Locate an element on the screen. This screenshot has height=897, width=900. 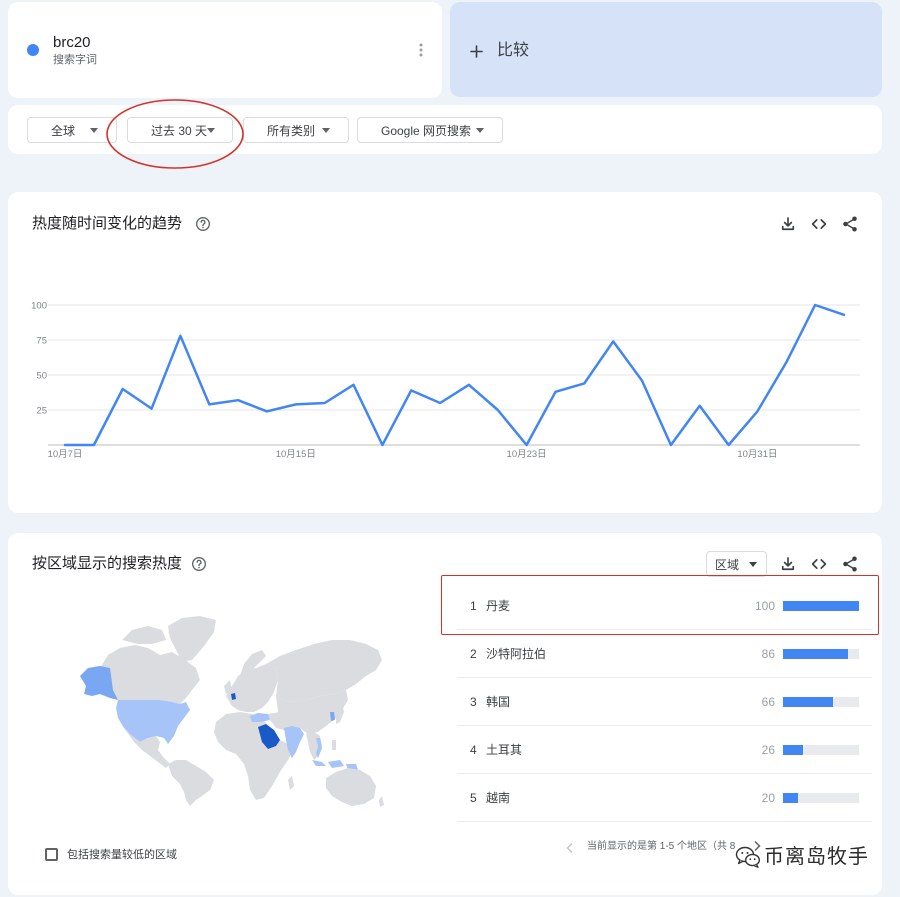
map-region-turkey is located at coordinates (260, 717).